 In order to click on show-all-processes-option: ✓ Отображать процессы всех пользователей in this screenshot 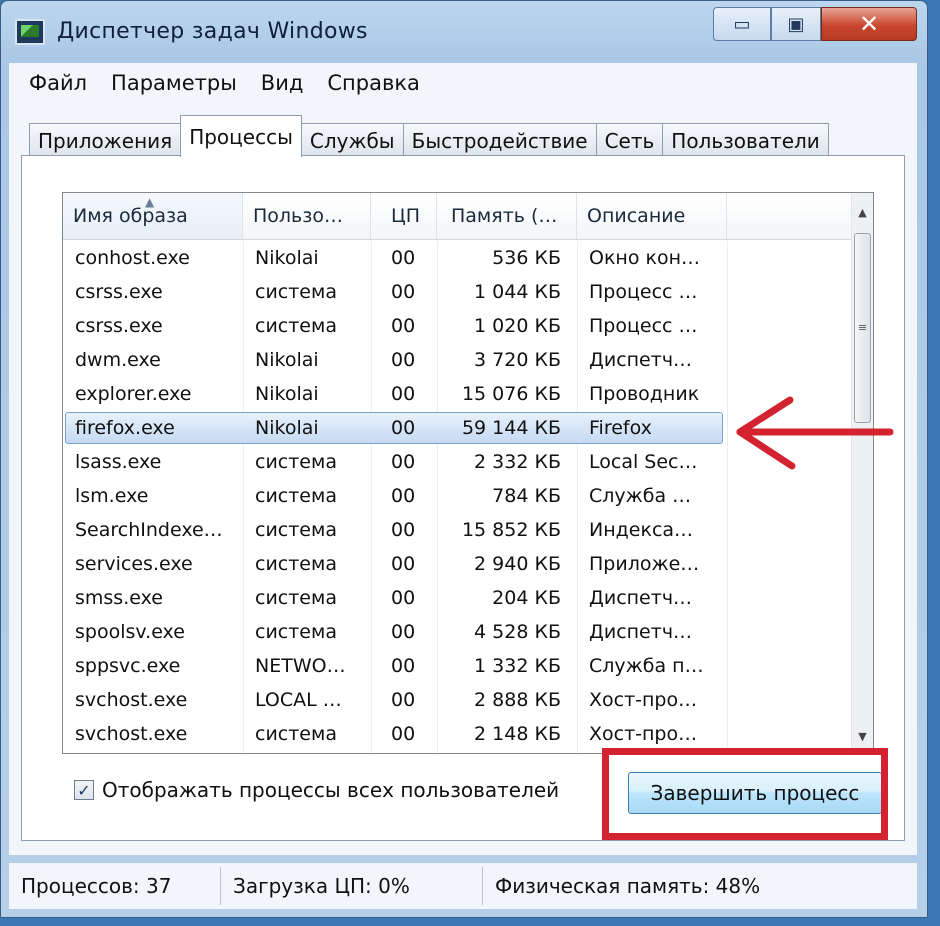, I will do `click(316, 790)`.